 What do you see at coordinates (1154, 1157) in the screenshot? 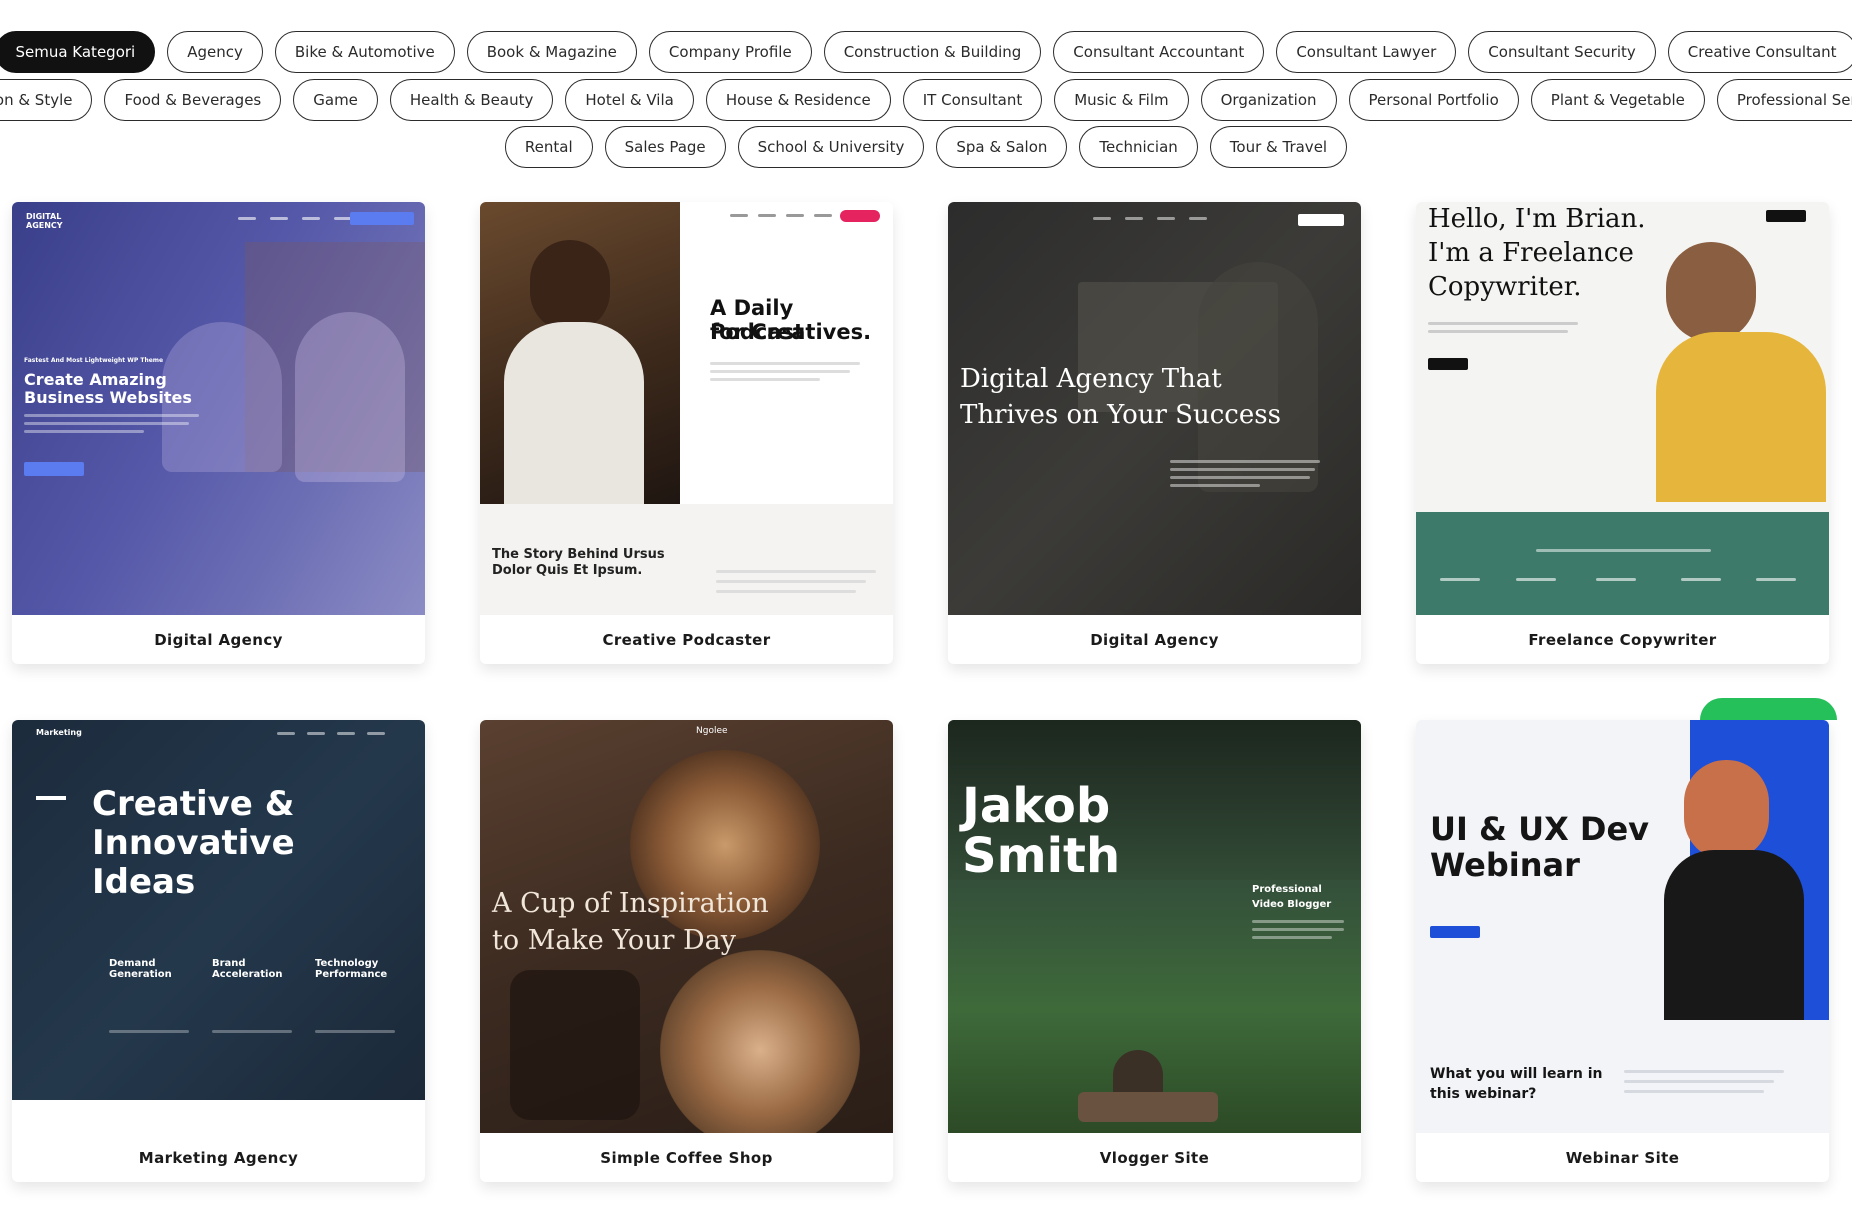
I see `template-title: Vlogger Site` at bounding box center [1154, 1157].